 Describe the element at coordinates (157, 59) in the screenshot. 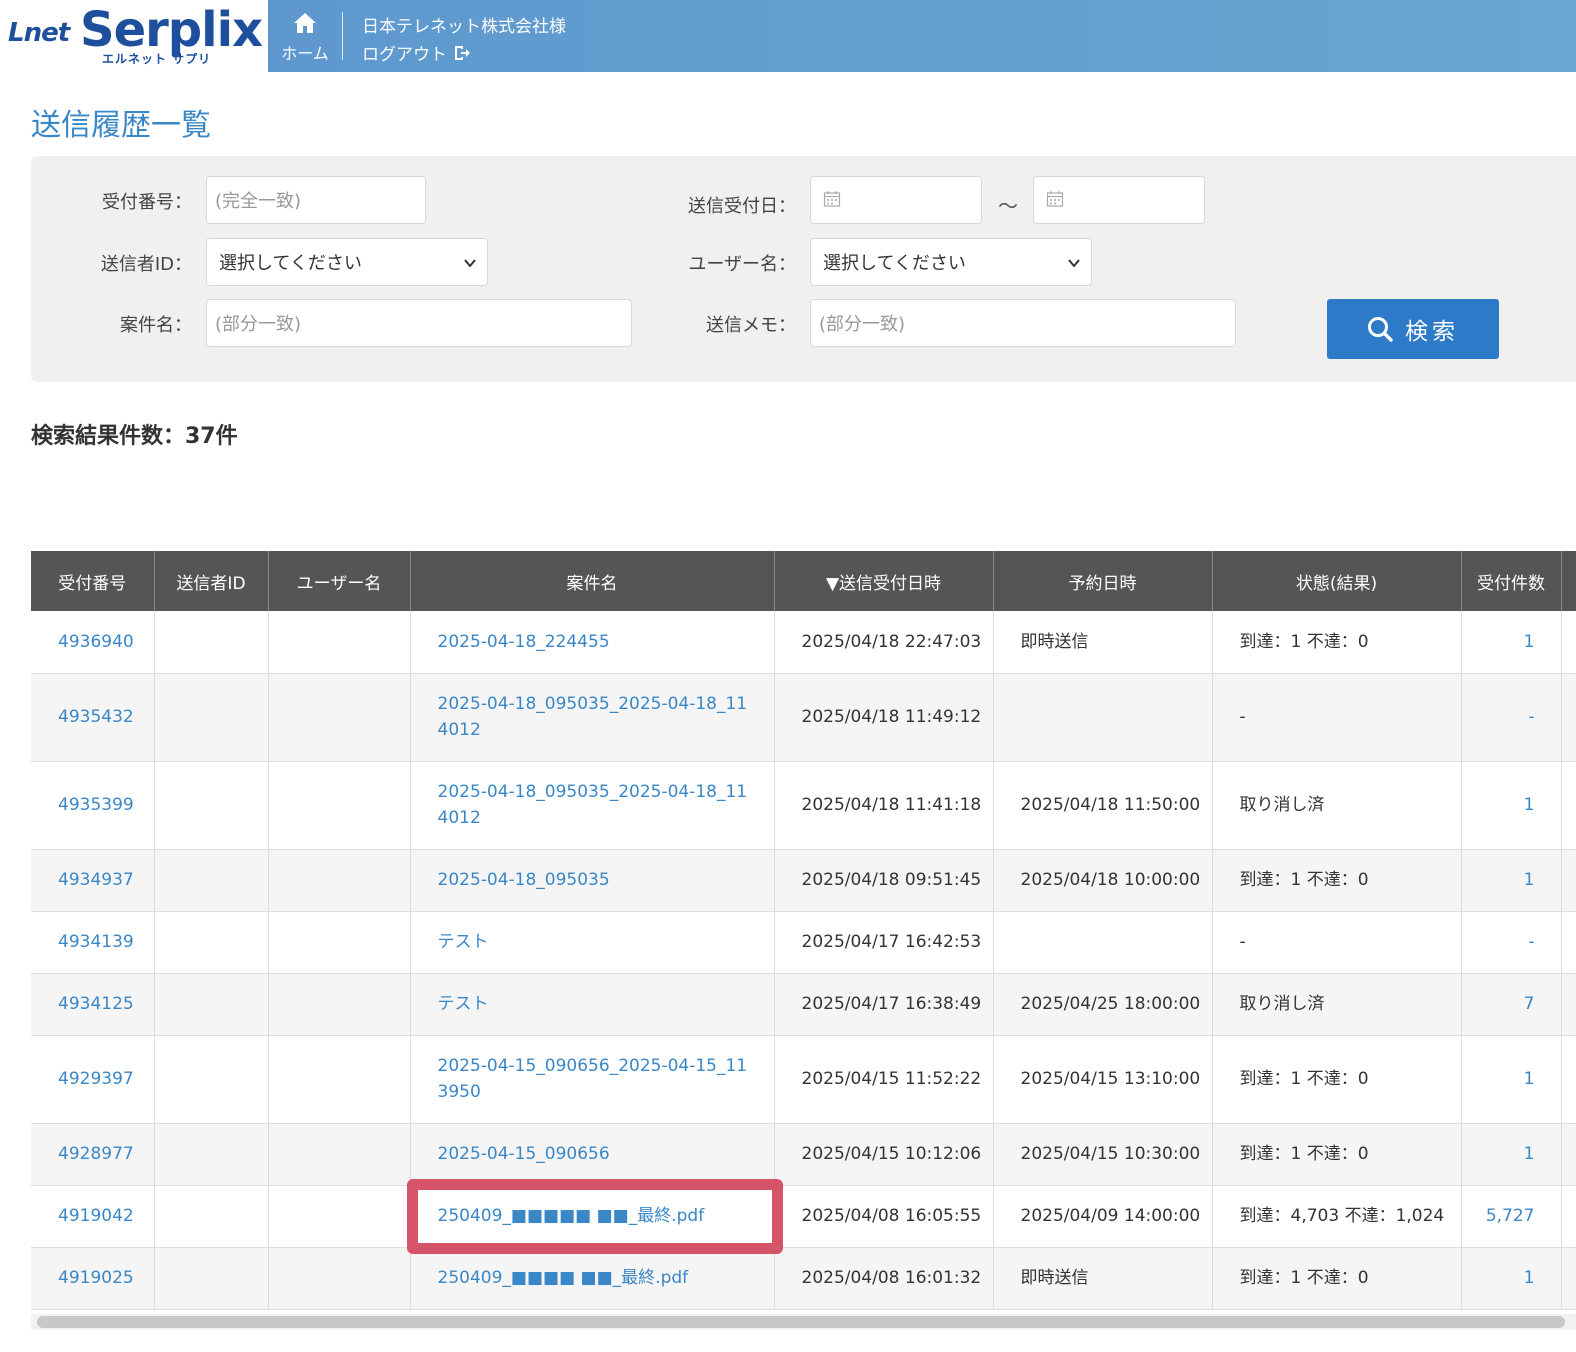

I see `logo-sub: エルネット サプリ` at that location.